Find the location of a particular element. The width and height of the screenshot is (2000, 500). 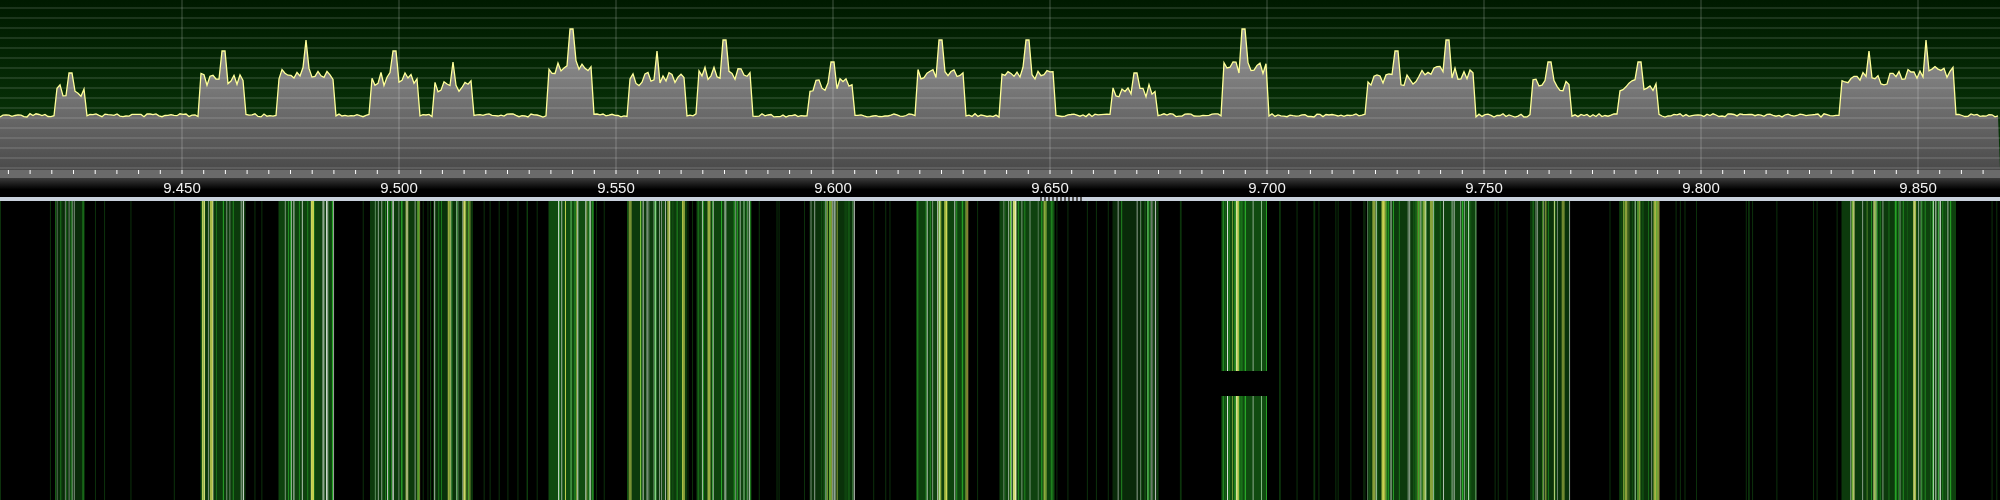

frequency-label: 9.550 is located at coordinates (616, 187).